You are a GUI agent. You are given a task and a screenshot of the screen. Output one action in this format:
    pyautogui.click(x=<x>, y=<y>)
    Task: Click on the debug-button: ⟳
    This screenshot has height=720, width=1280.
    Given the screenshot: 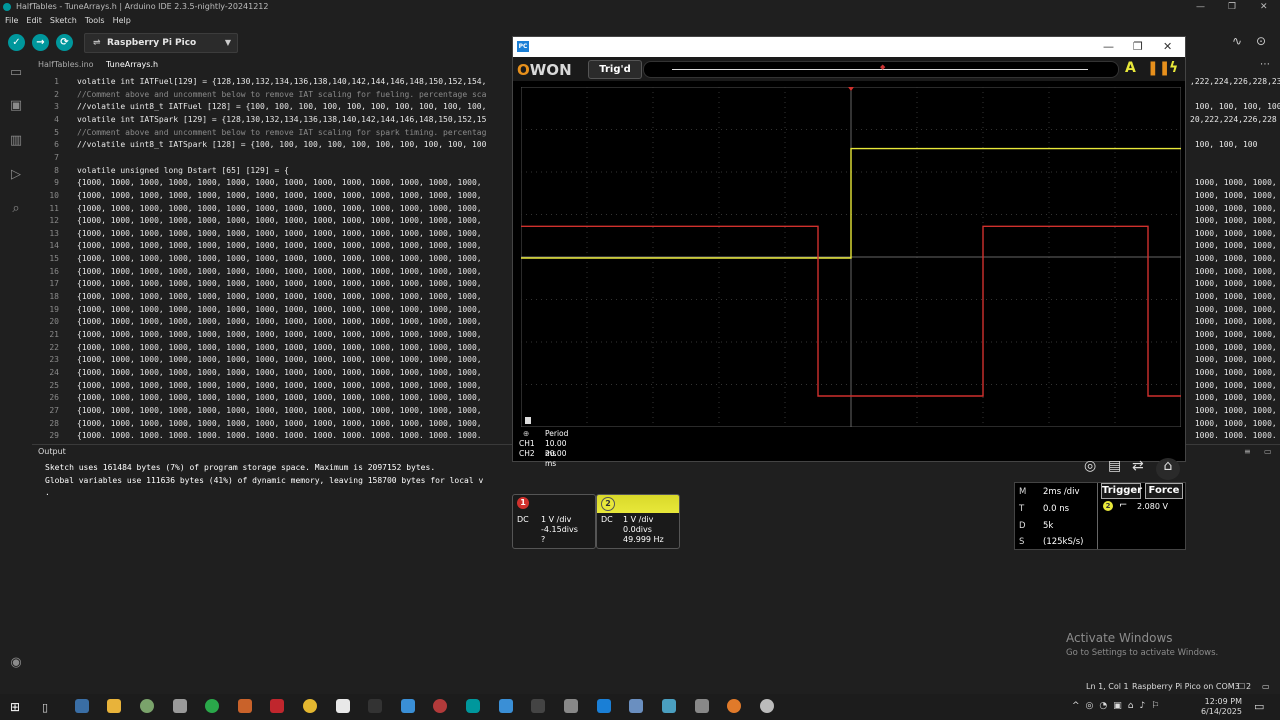 What is the action you would take?
    pyautogui.click(x=64, y=42)
    